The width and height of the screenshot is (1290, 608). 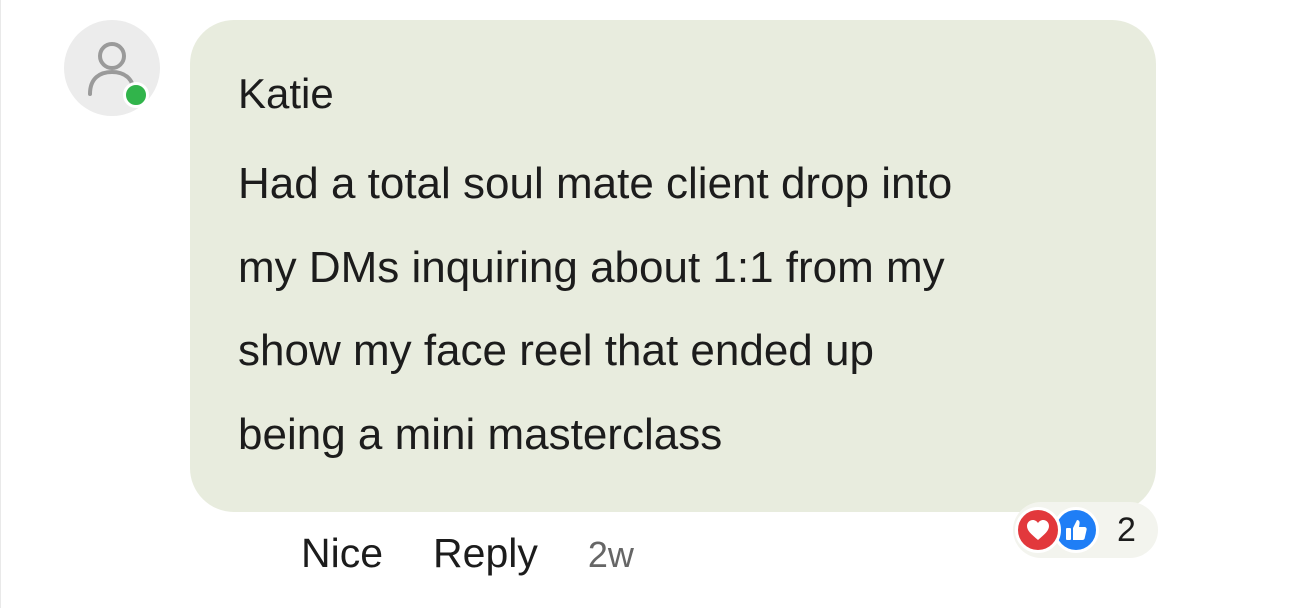 What do you see at coordinates (556, 350) in the screenshot?
I see `comment-line: show my face reel that ended up` at bounding box center [556, 350].